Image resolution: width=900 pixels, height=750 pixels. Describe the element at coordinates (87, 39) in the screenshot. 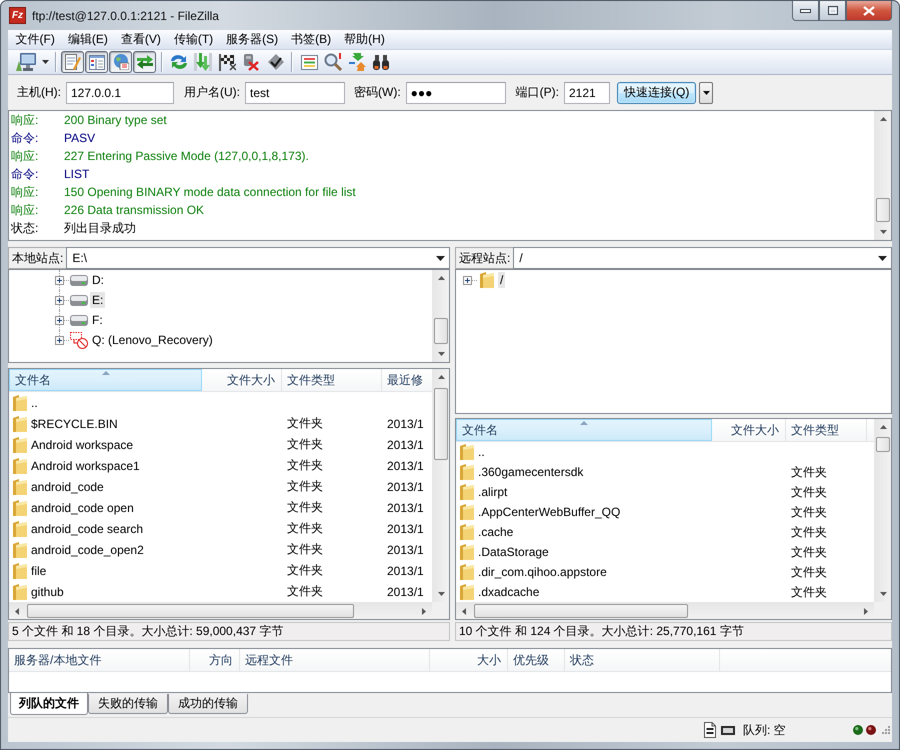

I see `menu-item: 编辑(E)` at that location.